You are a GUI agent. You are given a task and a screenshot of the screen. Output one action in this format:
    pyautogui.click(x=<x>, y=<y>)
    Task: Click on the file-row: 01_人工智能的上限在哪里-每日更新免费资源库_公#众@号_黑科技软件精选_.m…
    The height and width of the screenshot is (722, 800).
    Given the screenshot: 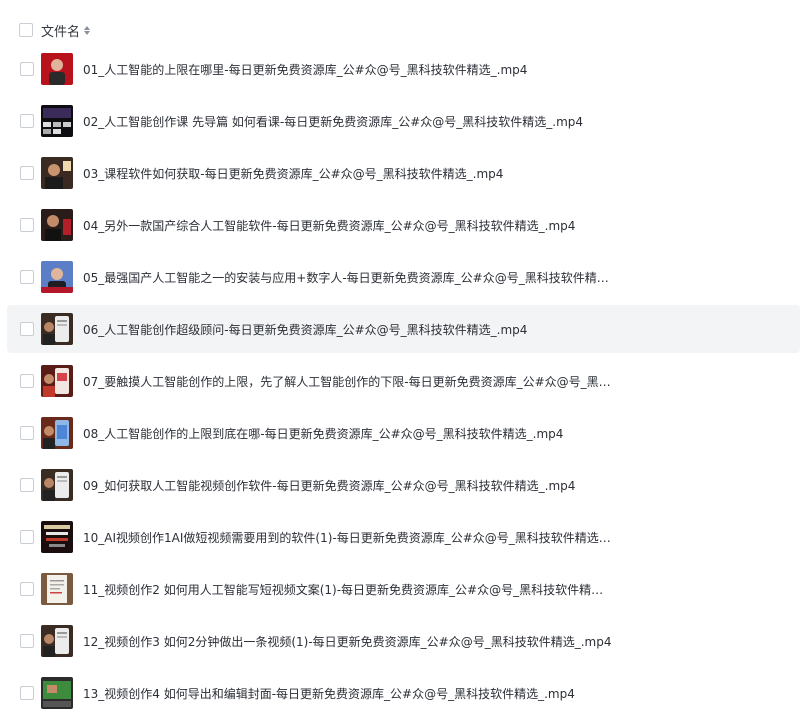 What is the action you would take?
    pyautogui.click(x=403, y=69)
    